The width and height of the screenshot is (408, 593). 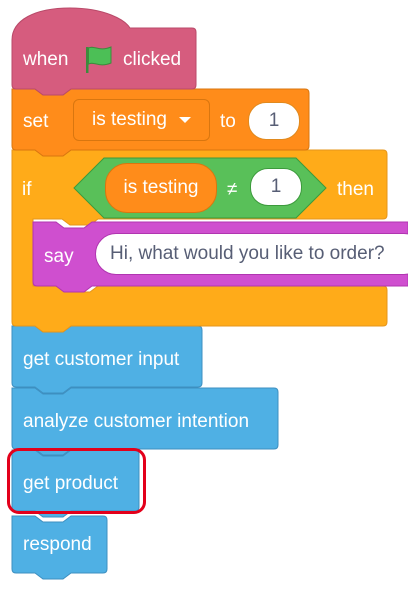 I want to click on analyze-customer-intention-label: analyze customer intention, so click(x=136, y=421).